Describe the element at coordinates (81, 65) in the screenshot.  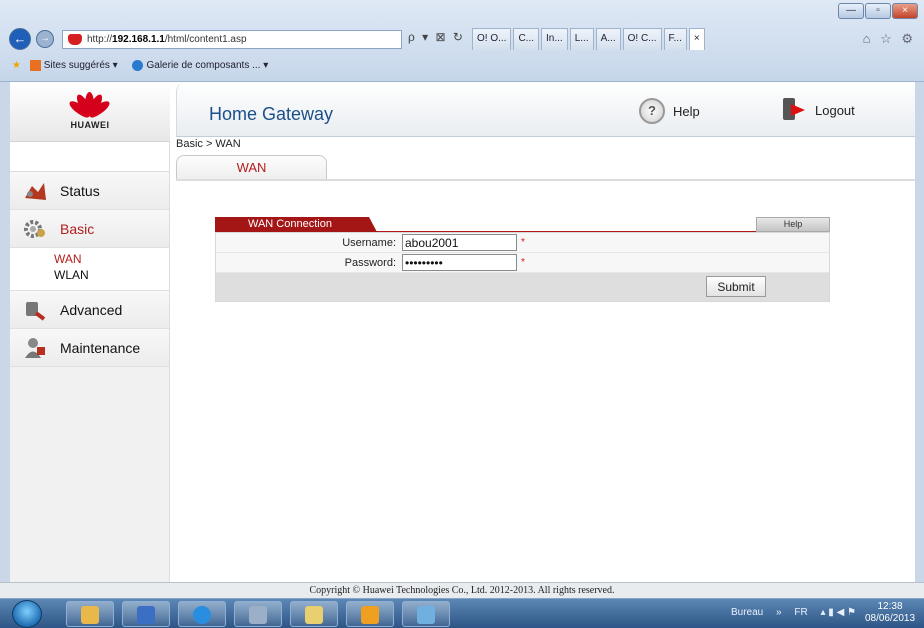
I see `favorite-suggested-sites: Sites suggérés ▾` at that location.